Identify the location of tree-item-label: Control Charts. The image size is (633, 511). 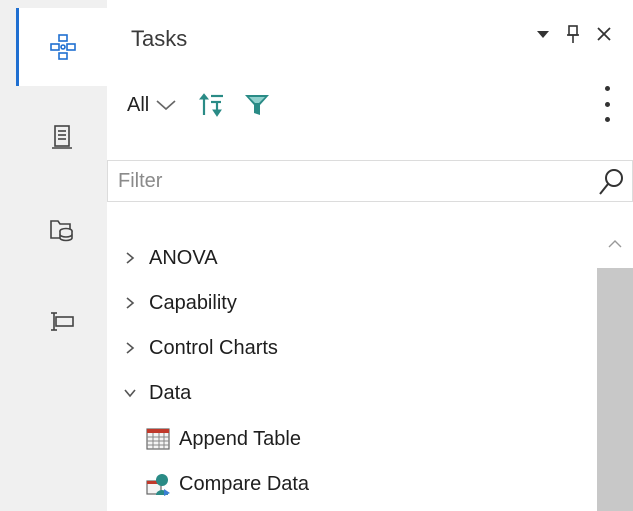
(213, 347).